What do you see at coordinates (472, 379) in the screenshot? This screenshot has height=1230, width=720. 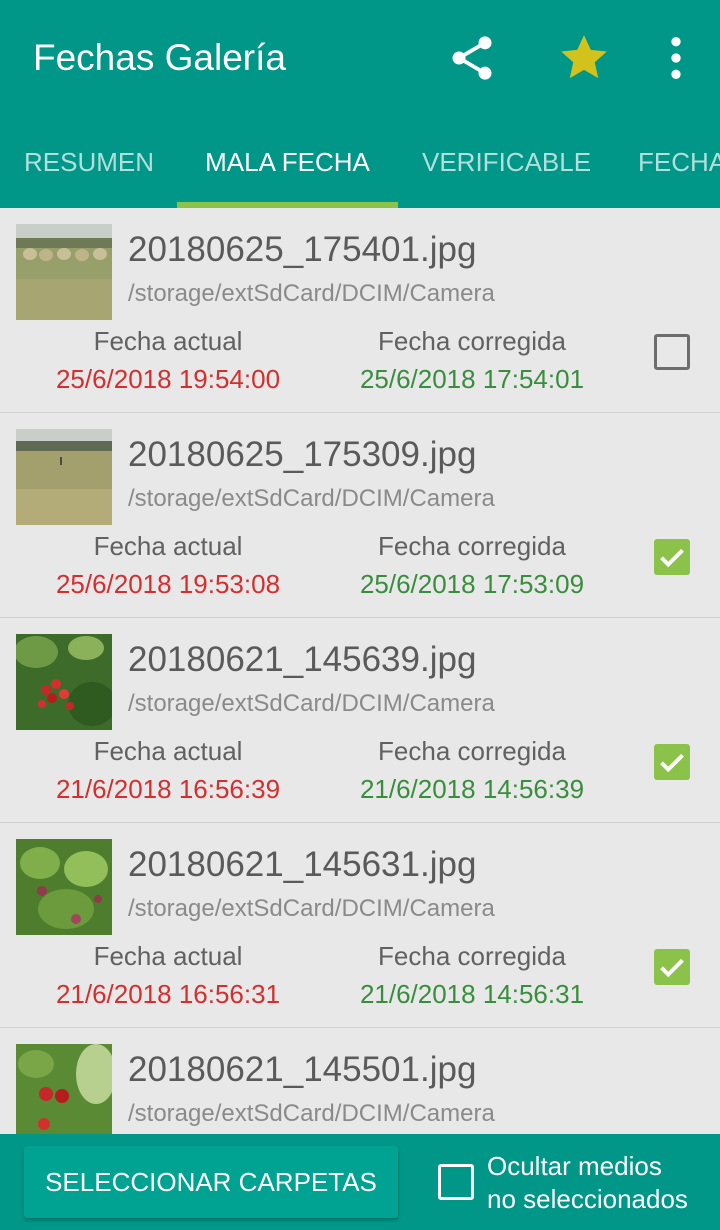 I see `corrected-date: 25/6/2018 17:54:01` at bounding box center [472, 379].